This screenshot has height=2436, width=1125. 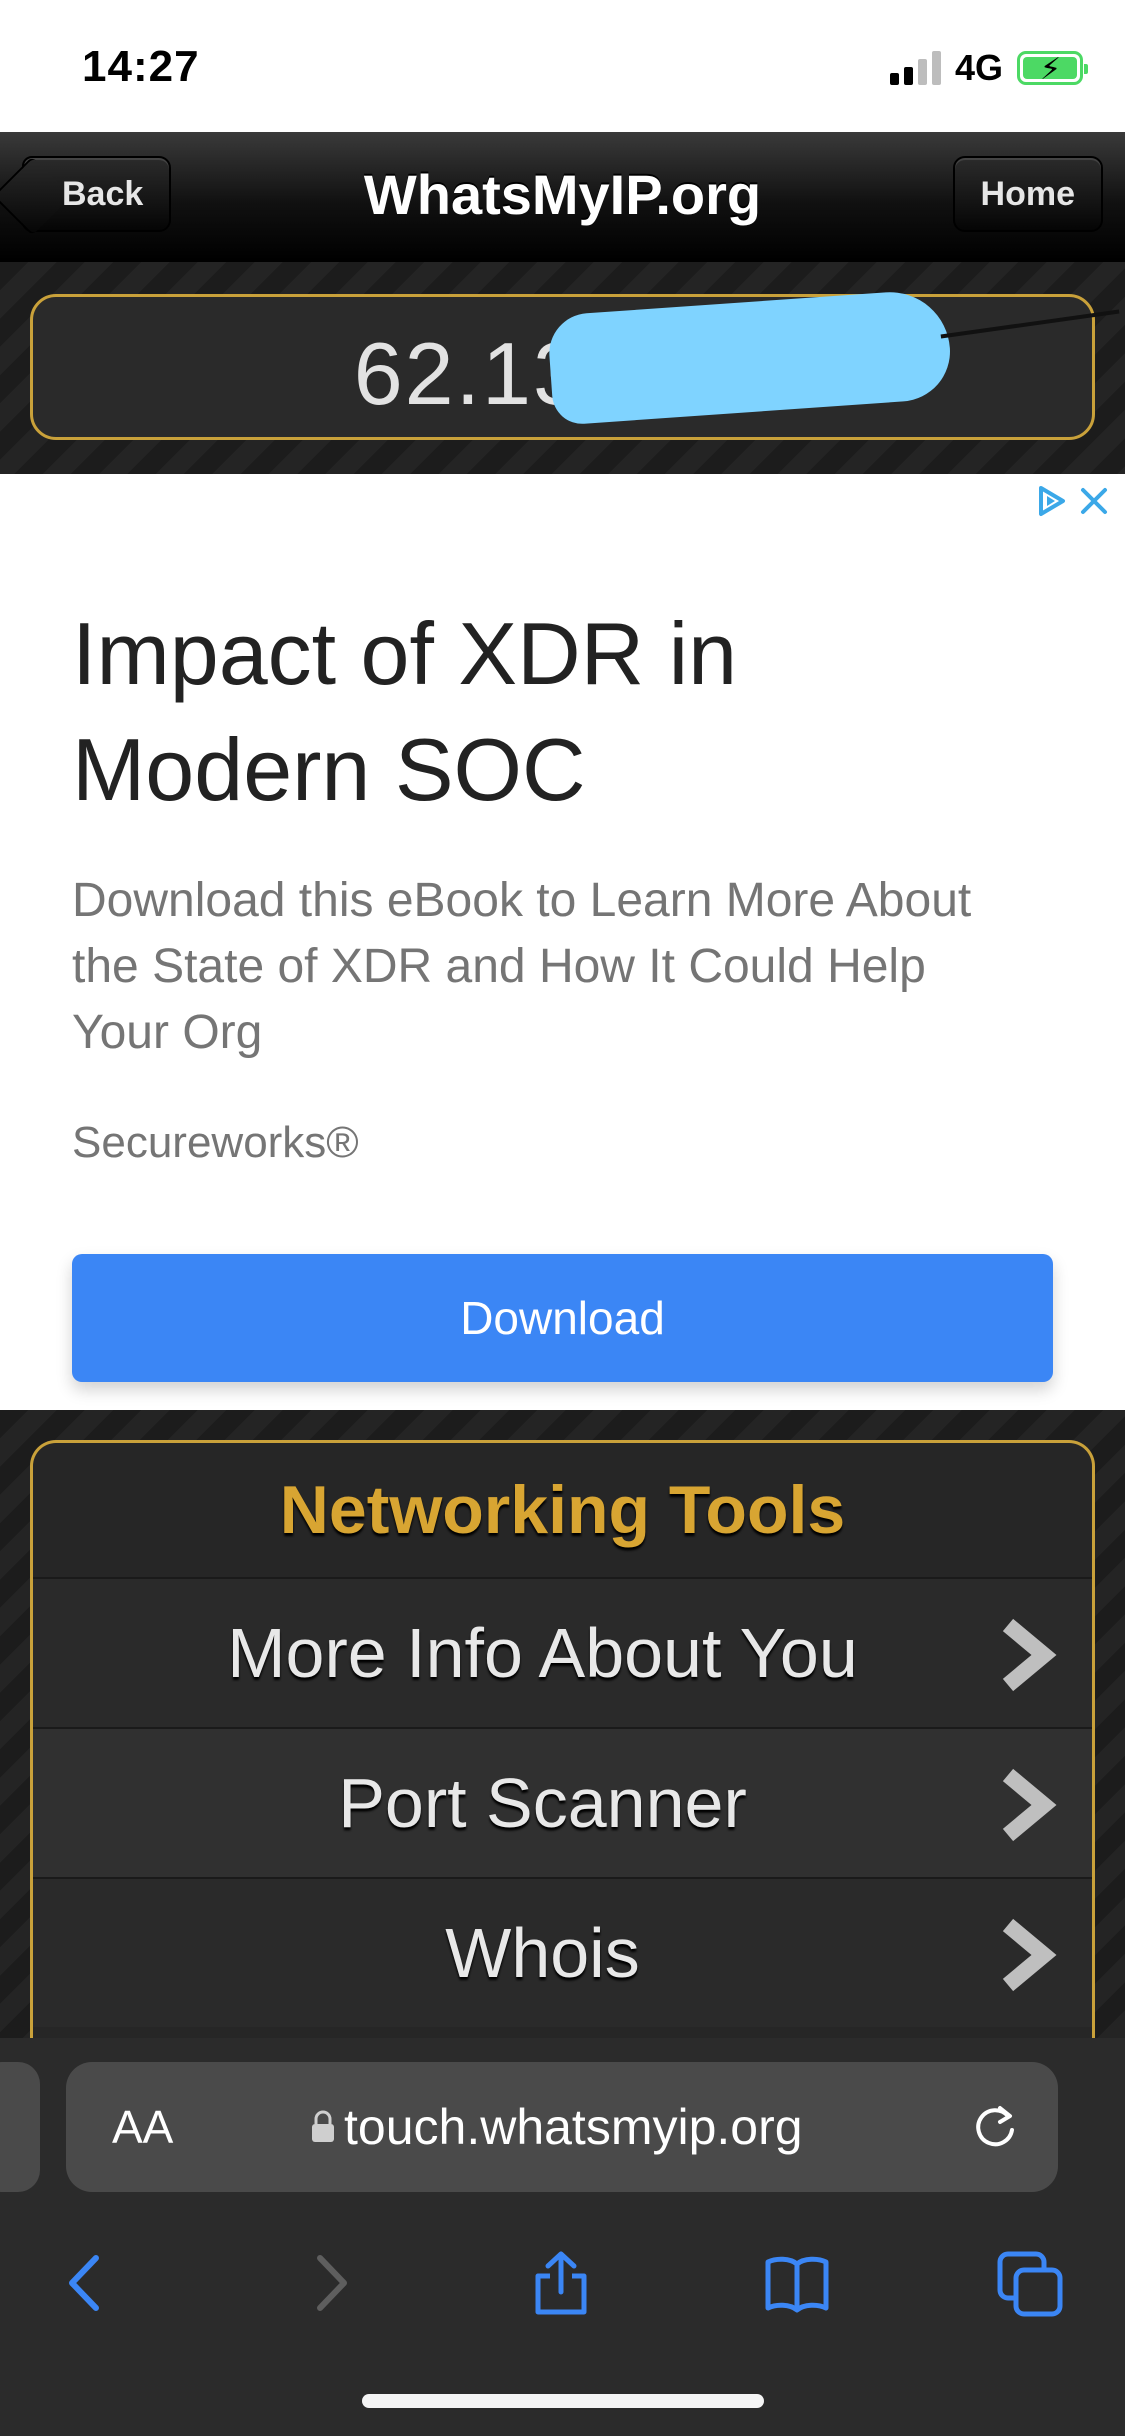 What do you see at coordinates (87, 2283) in the screenshot?
I see `back-arrow-icon` at bounding box center [87, 2283].